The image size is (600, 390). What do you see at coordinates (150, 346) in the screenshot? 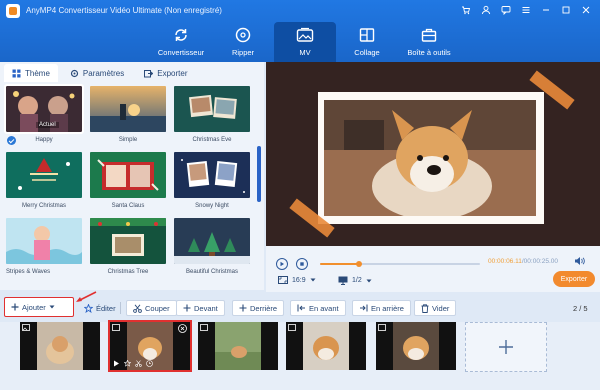
I see `timeline-clip-selected` at bounding box center [150, 346].